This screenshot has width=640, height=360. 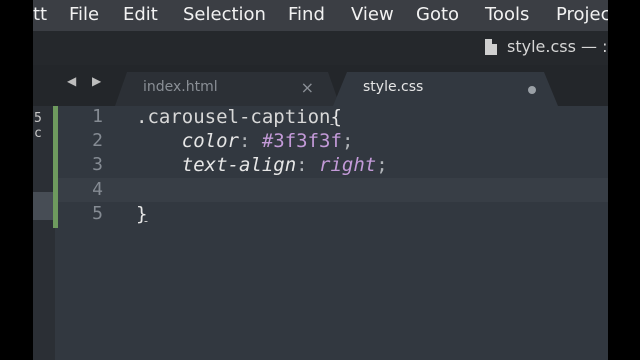 I want to click on css-value: #3f3f3f, so click(x=301, y=141).